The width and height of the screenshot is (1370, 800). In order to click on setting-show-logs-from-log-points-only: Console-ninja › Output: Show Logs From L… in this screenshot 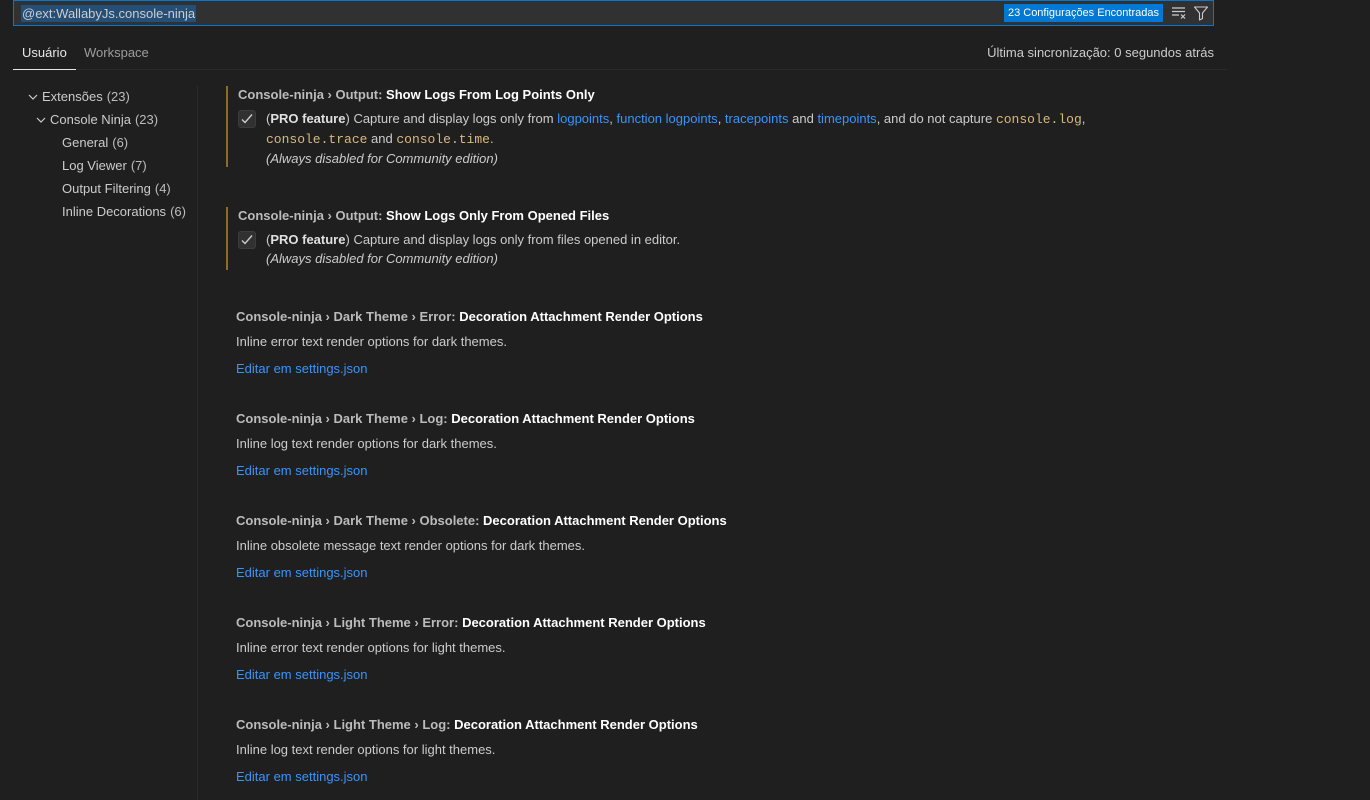, I will do `click(726, 126)`.